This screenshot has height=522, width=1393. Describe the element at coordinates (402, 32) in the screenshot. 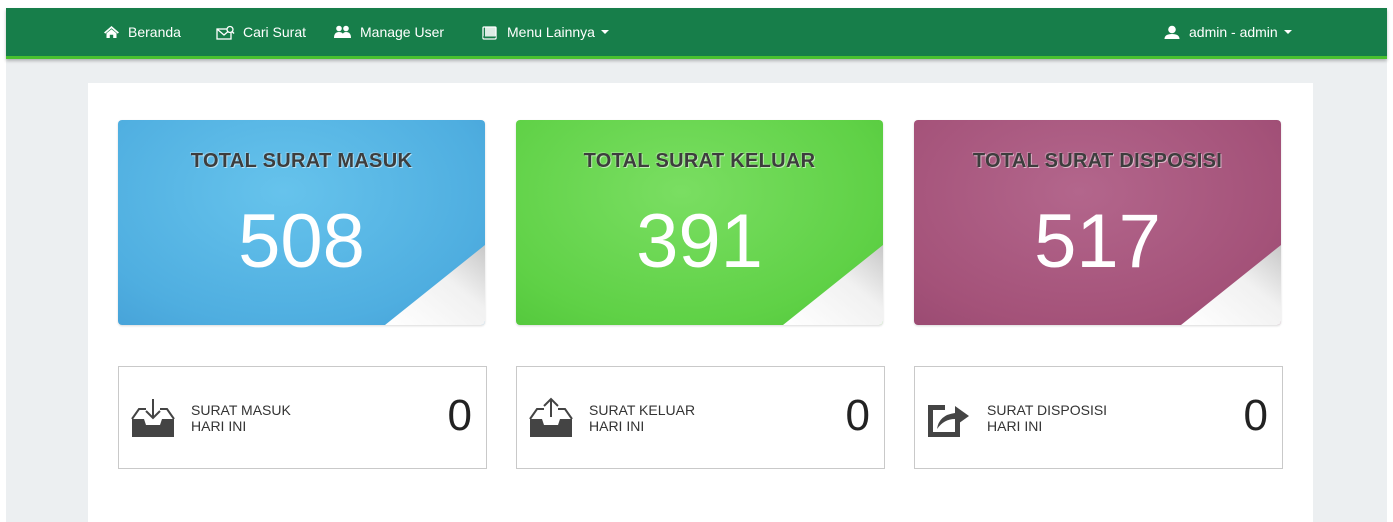

I see `nav-manage-user-label: Manage User` at that location.